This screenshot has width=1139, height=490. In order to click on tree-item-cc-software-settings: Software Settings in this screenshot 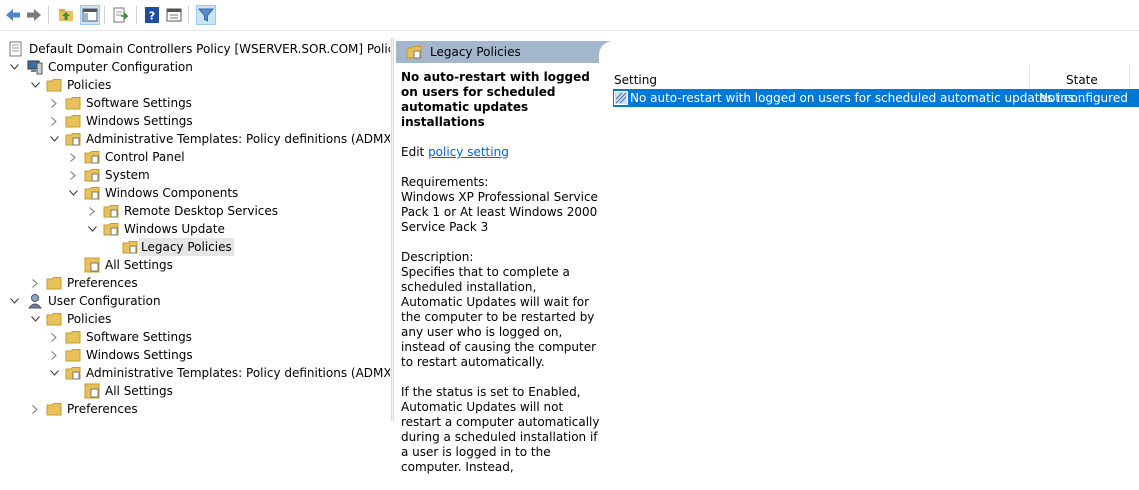, I will do `click(195, 103)`.